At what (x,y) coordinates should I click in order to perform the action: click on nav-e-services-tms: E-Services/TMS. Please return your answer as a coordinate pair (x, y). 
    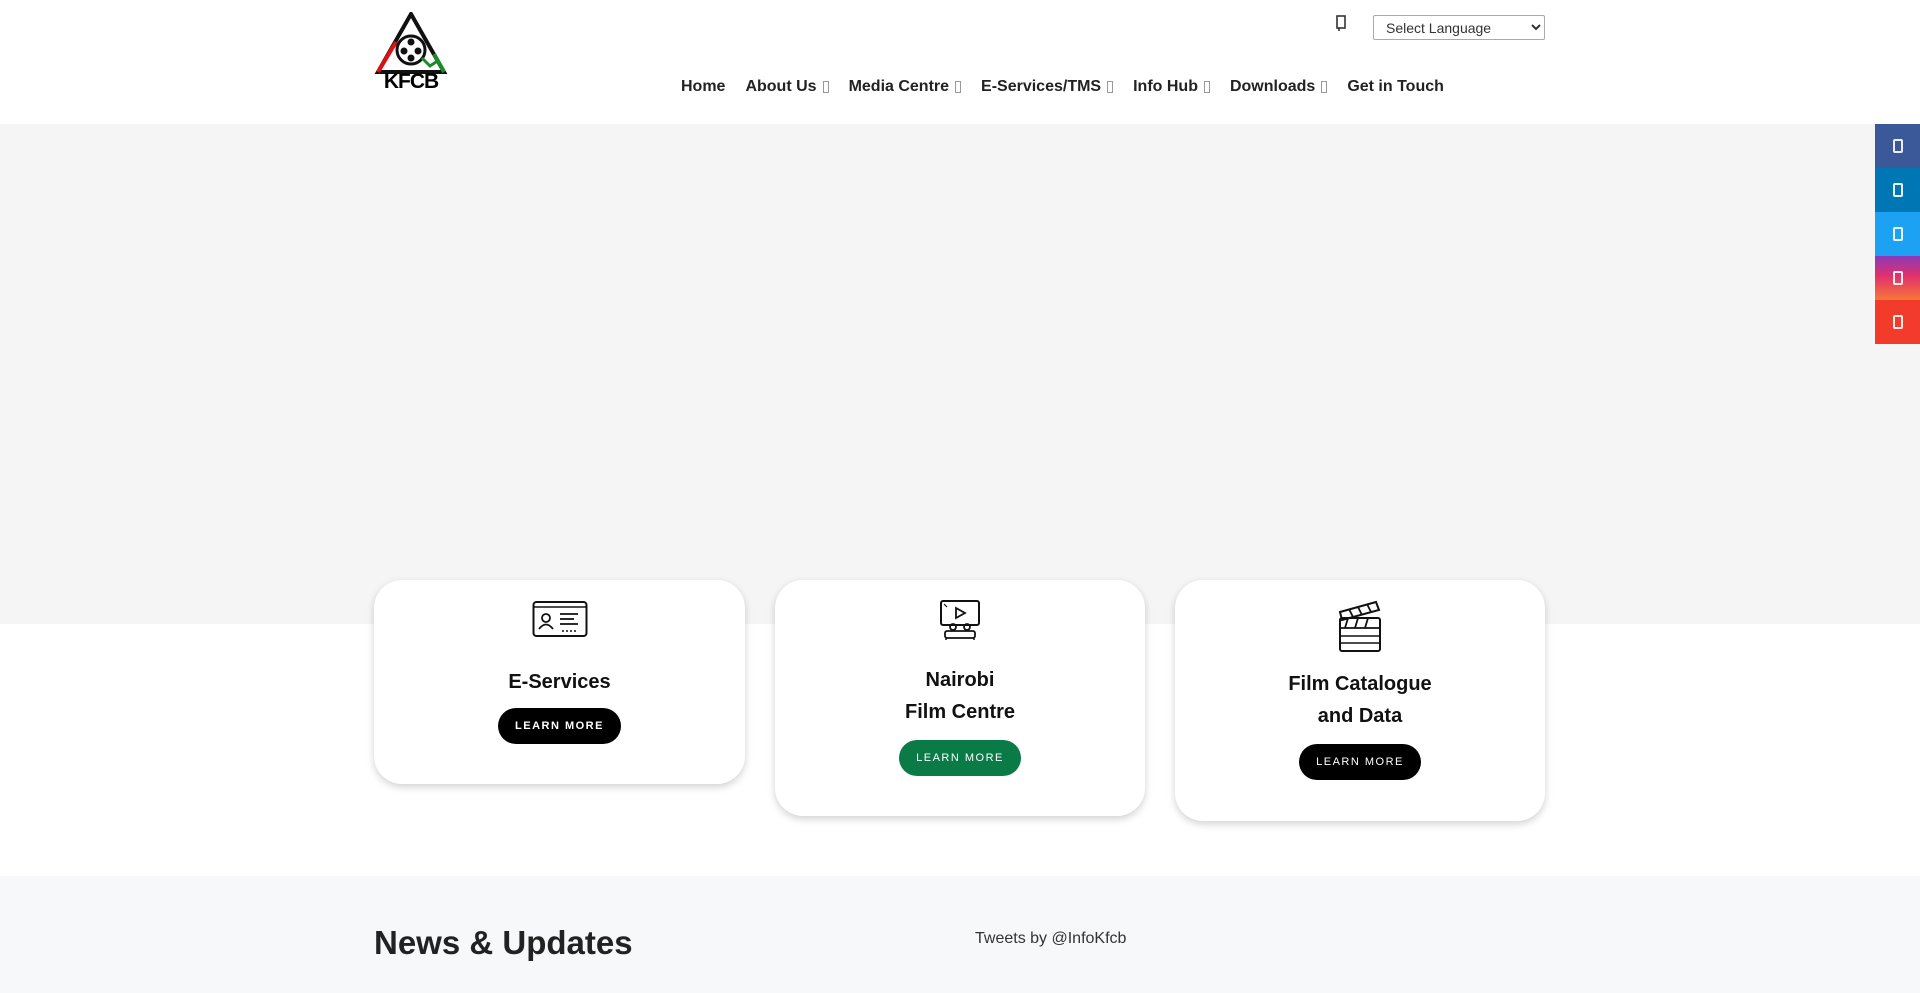
    Looking at the image, I should click on (1047, 87).